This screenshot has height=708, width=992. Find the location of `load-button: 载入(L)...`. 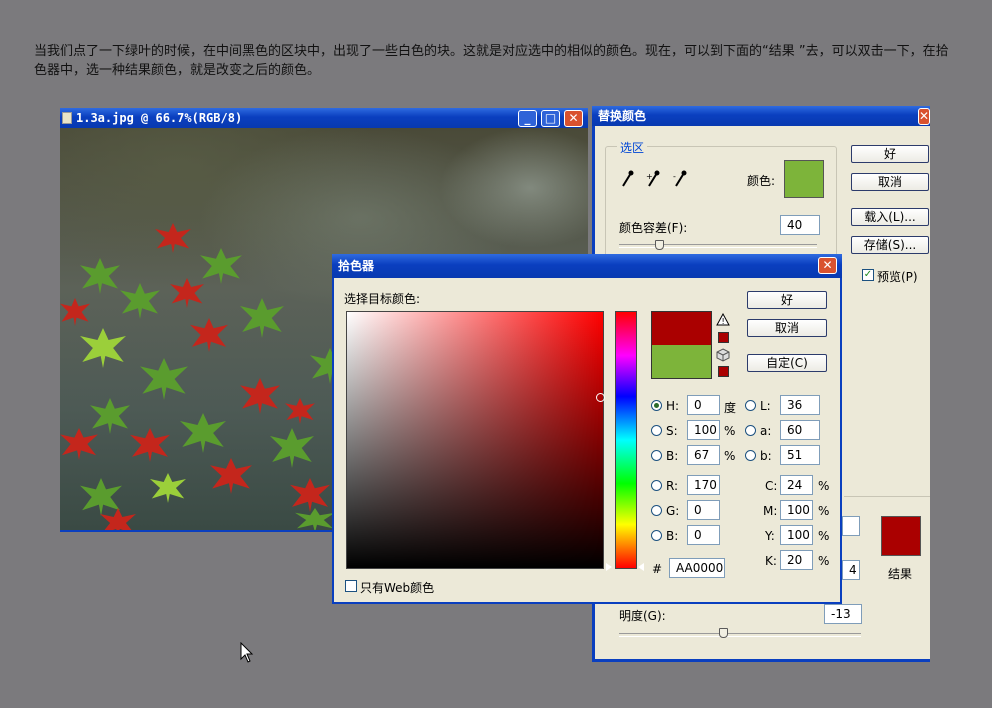

load-button: 载入(L)... is located at coordinates (890, 217).